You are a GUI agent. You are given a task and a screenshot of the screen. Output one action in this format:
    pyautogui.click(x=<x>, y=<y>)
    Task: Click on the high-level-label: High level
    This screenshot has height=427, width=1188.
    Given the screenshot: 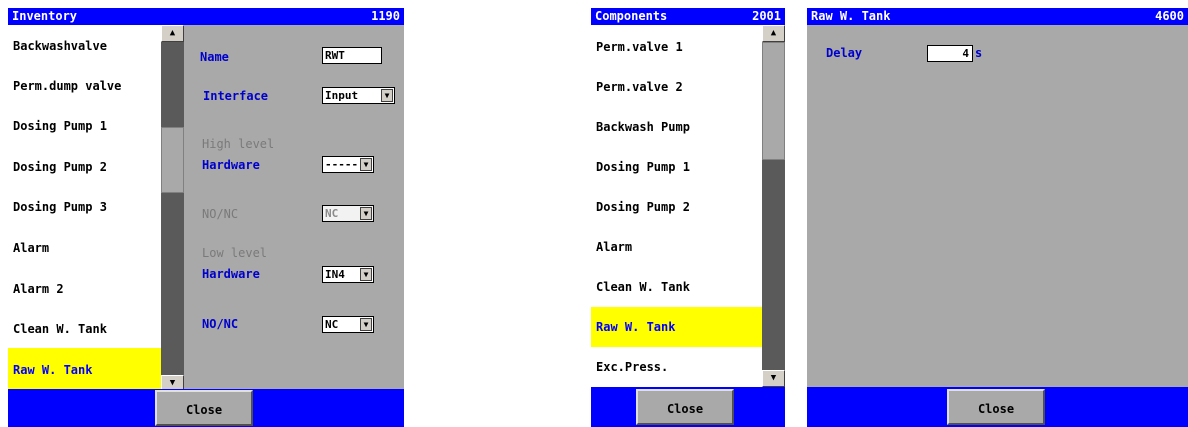 What is the action you would take?
    pyautogui.click(x=238, y=144)
    